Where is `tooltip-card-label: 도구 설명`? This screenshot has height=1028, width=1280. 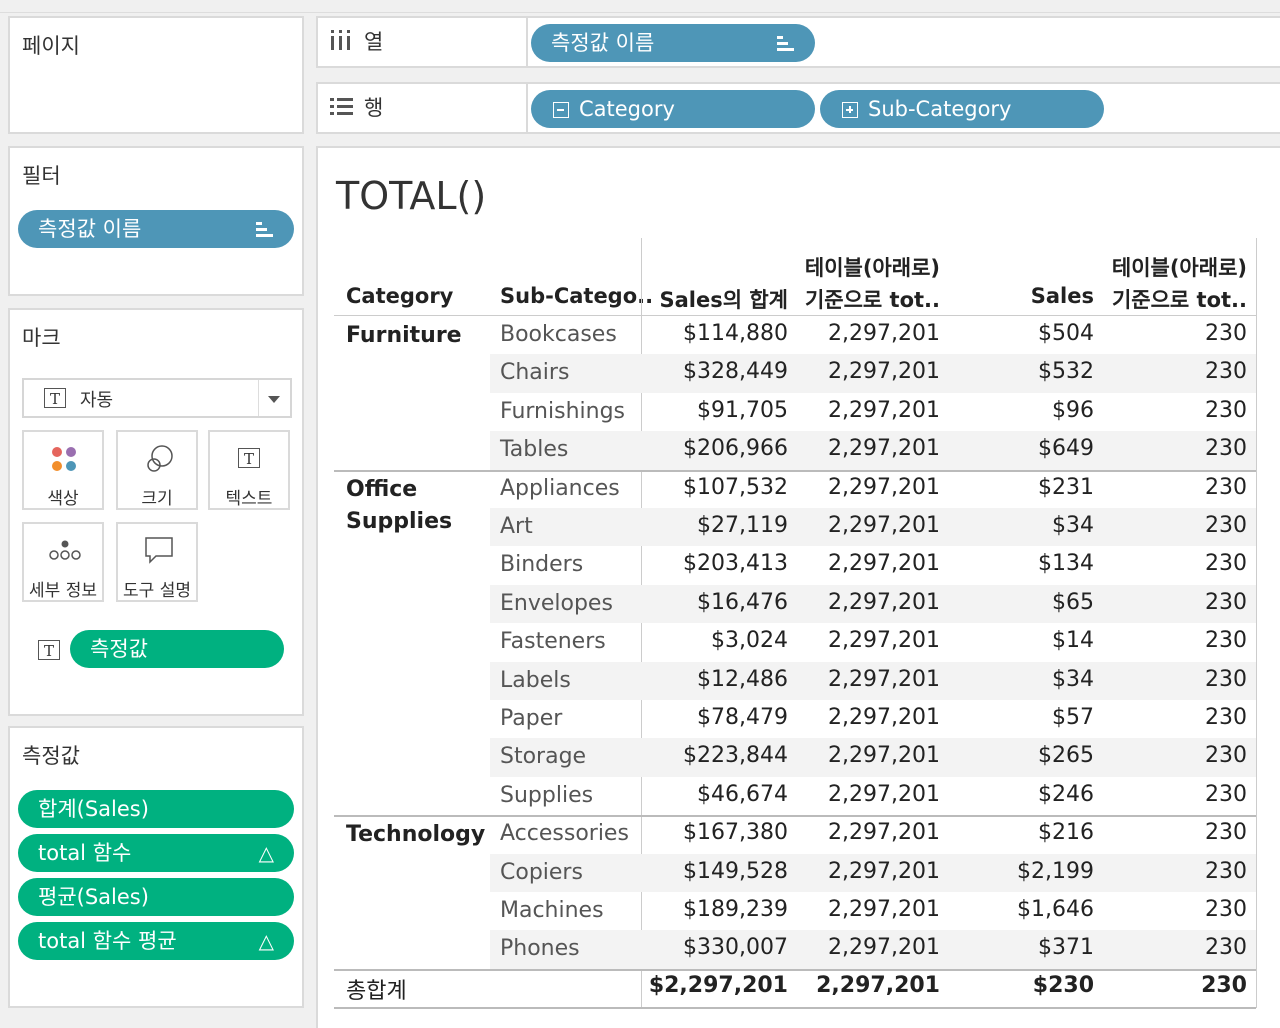 tooltip-card-label: 도구 설명 is located at coordinates (157, 591).